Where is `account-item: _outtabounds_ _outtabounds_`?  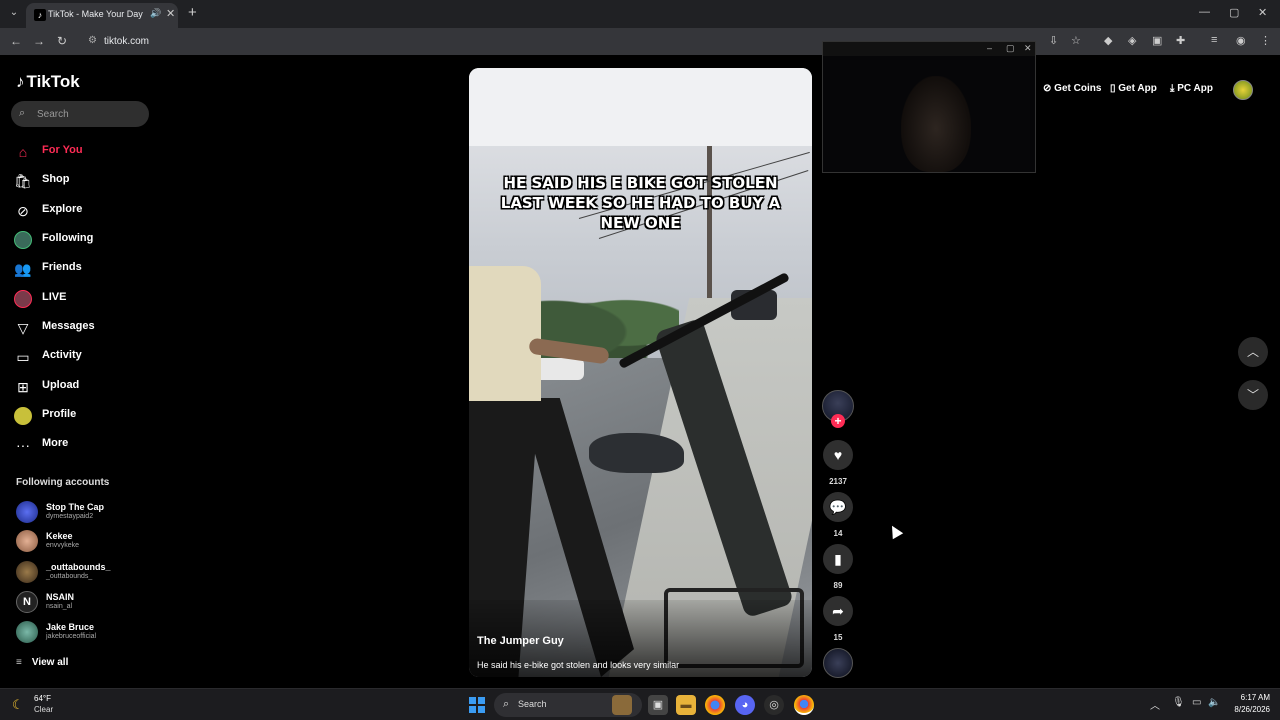 account-item: _outtabounds_ _outtabounds_ is located at coordinates (91, 574).